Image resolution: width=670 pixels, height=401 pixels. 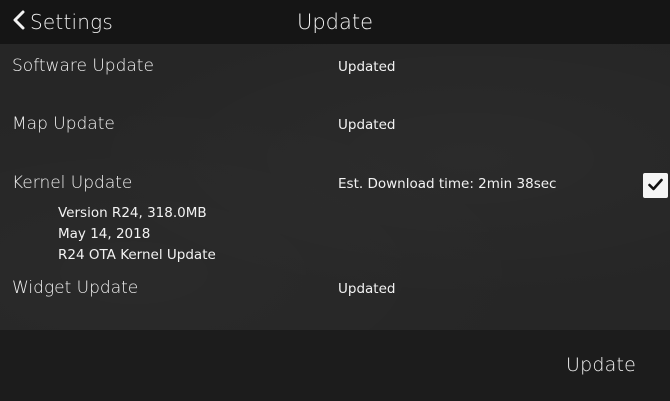 I want to click on kernel-date: May 14, 2018, so click(x=104, y=234).